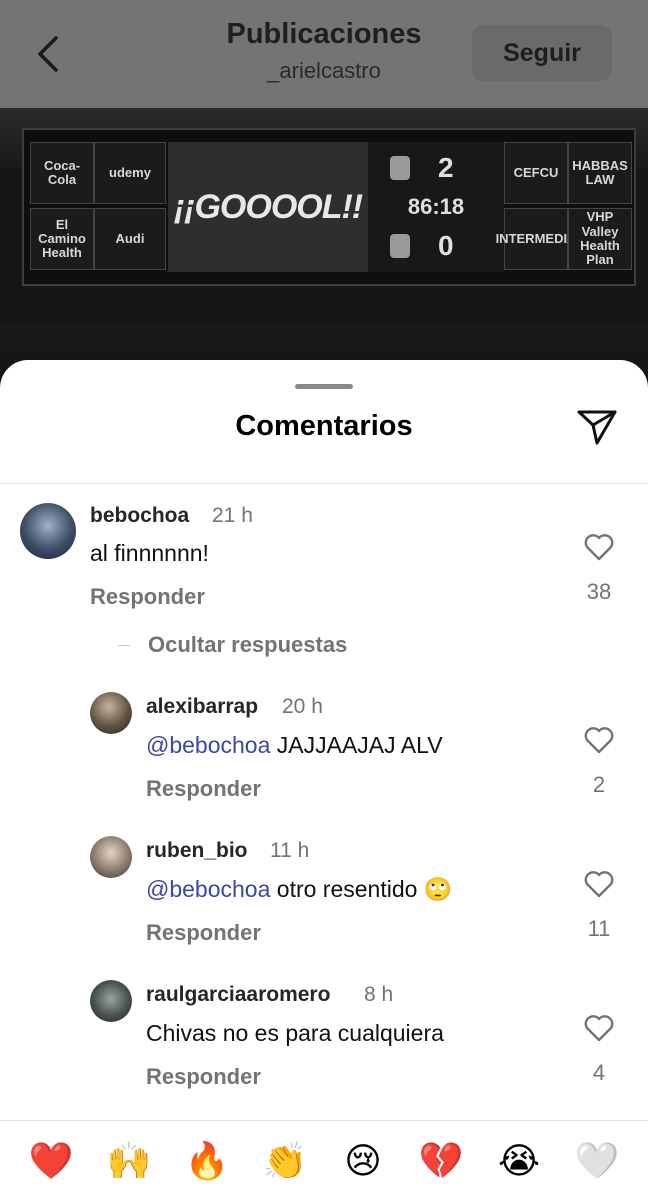 This screenshot has width=648, height=1200. I want to click on ad-panel: INTERMEDIA, so click(536, 239).